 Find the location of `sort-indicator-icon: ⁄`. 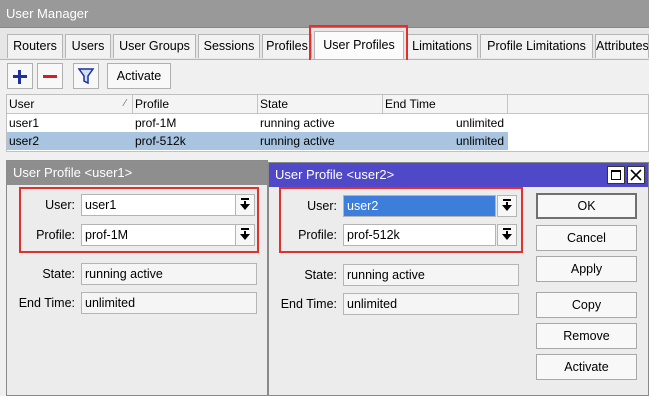

sort-indicator-icon: ⁄ is located at coordinates (125, 103).